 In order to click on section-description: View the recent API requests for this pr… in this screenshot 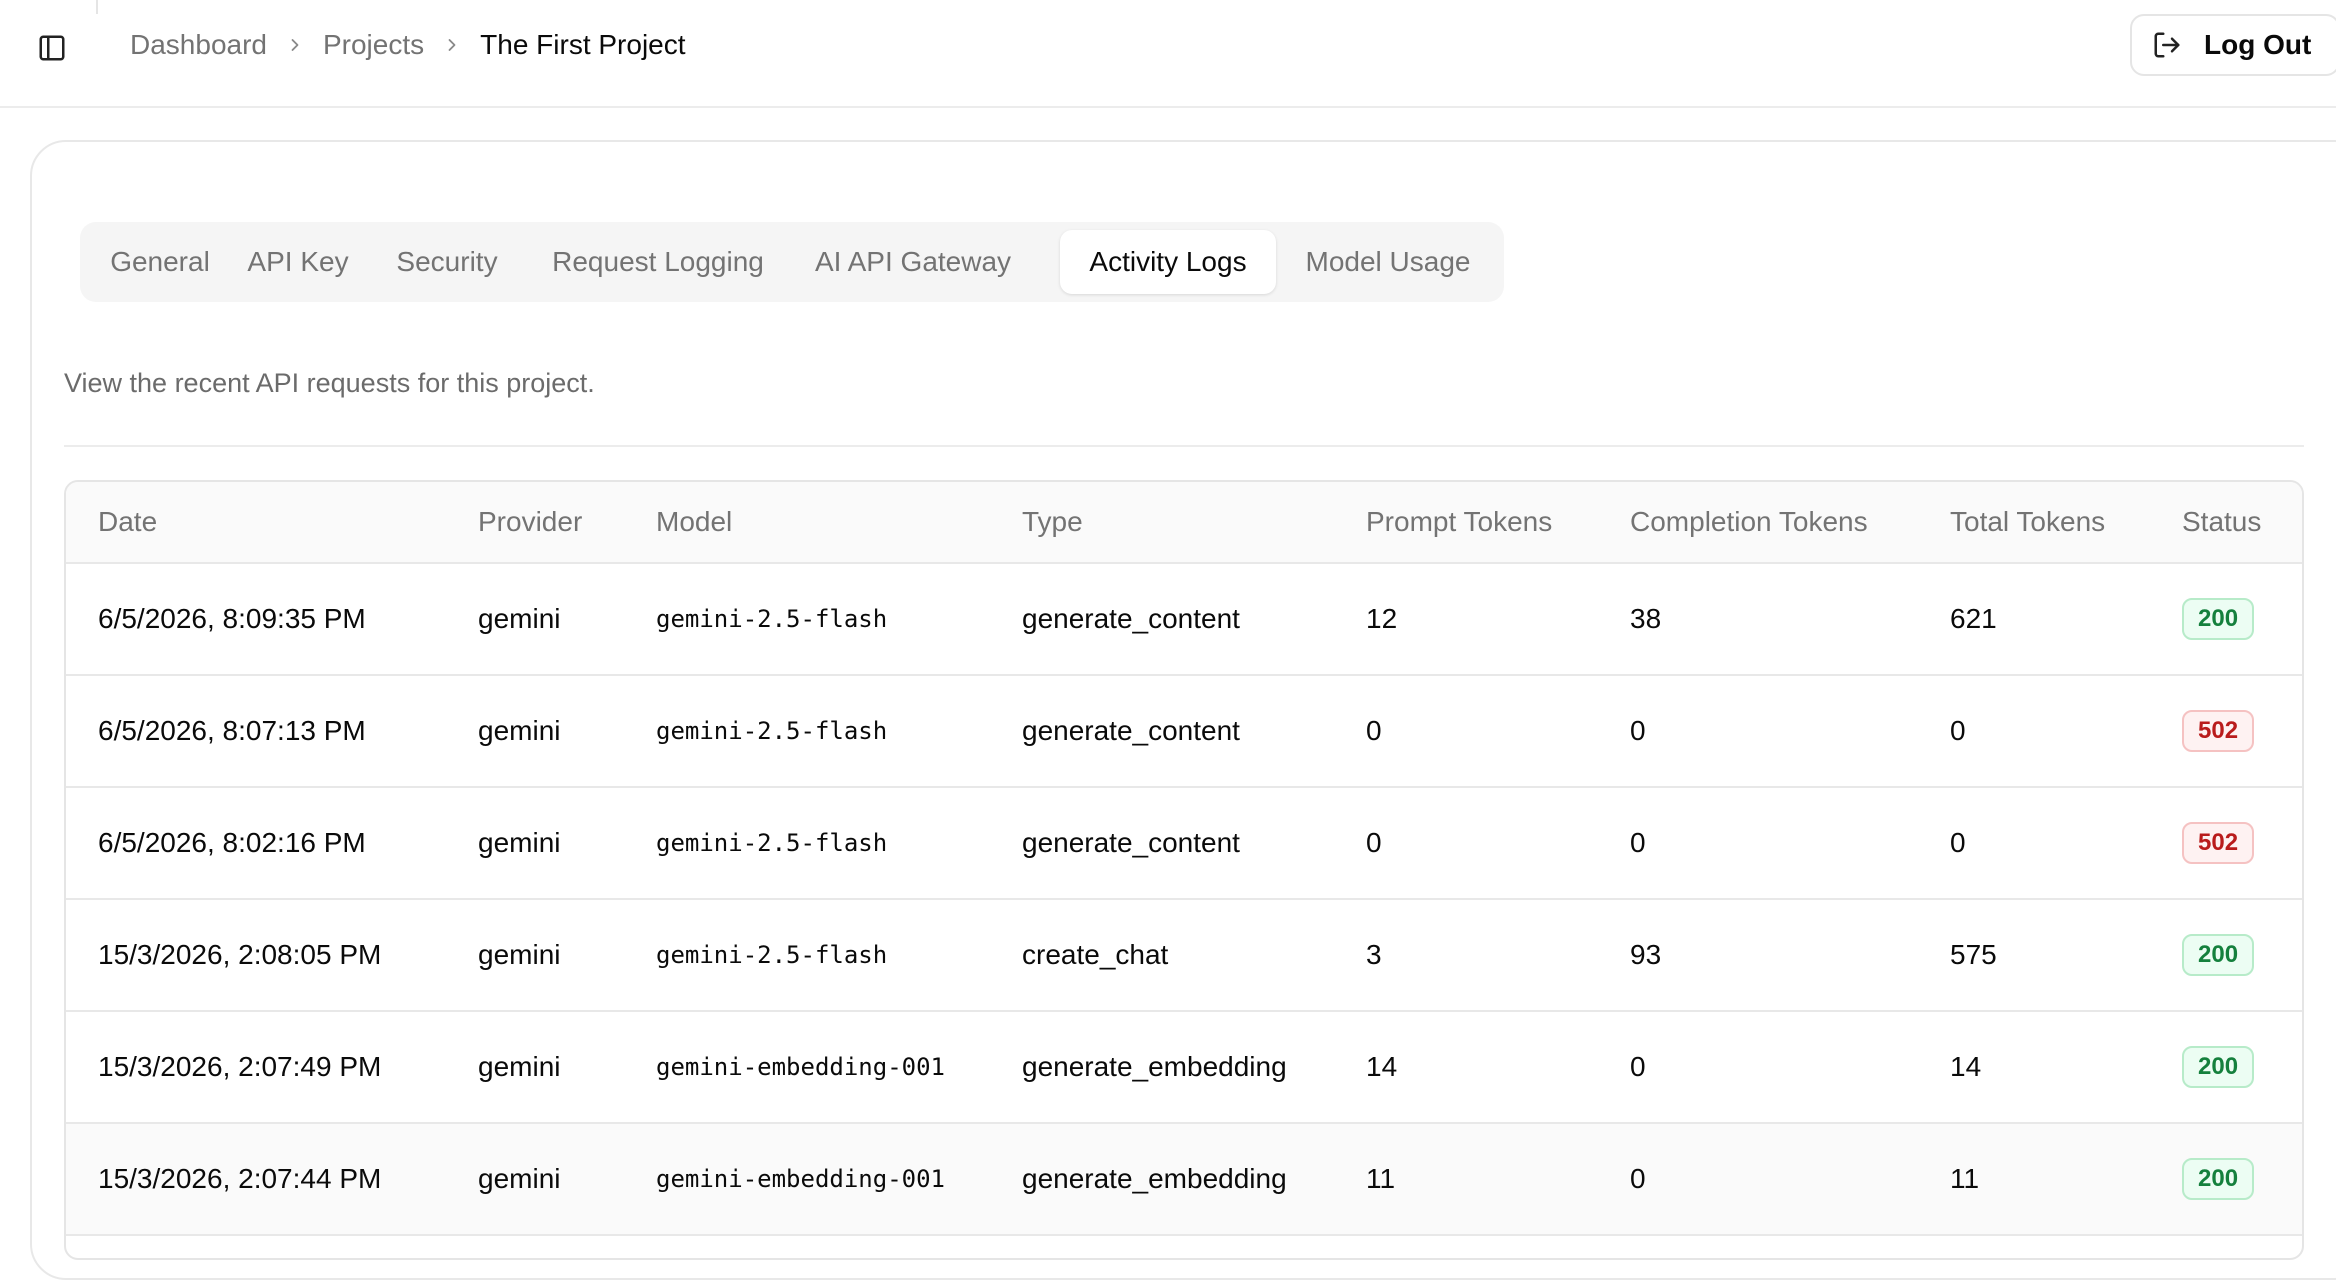, I will do `click(329, 383)`.